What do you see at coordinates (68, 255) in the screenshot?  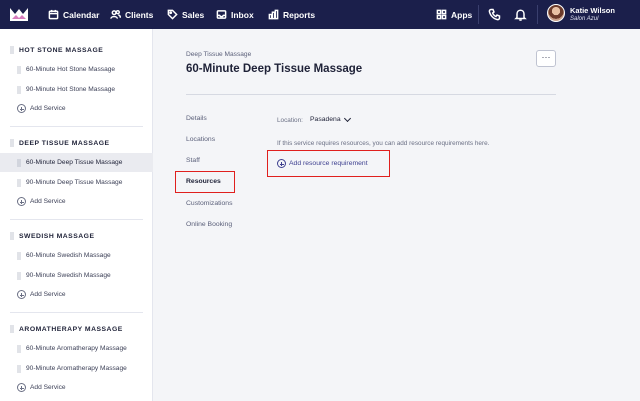 I see `service-item-label: 60-Minute Swedish Massage` at bounding box center [68, 255].